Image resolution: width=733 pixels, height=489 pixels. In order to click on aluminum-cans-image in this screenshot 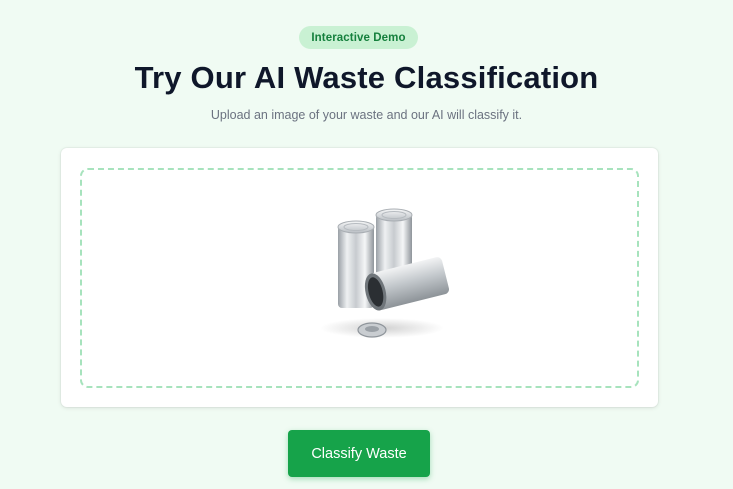, I will do `click(385, 273)`.